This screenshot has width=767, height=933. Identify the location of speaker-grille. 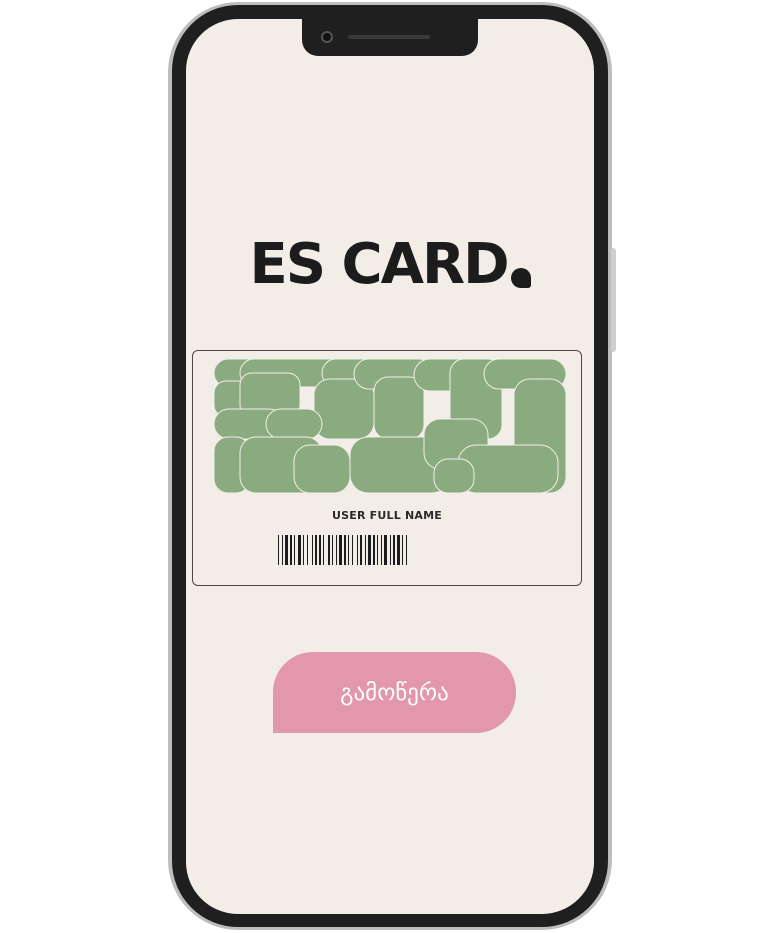
(389, 37).